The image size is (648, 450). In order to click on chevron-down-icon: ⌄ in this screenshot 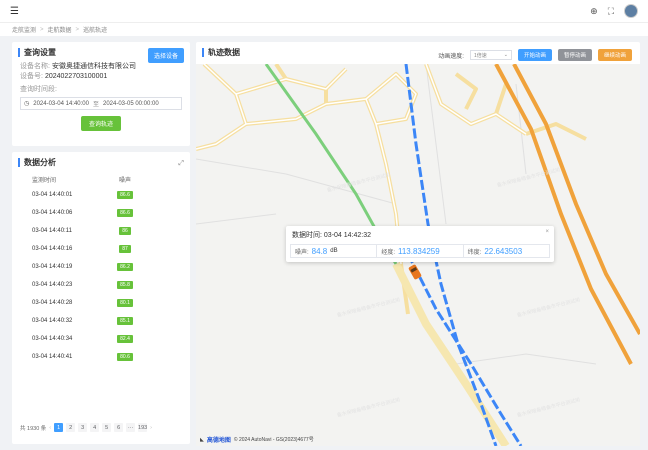, I will do `click(505, 55)`.